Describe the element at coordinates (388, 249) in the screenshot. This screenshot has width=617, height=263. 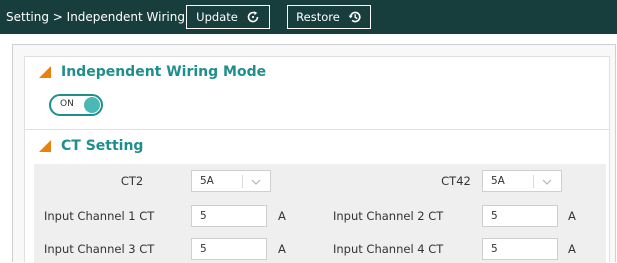
I see `input-channel-4-ct-label: Input Channel 4 CT` at that location.